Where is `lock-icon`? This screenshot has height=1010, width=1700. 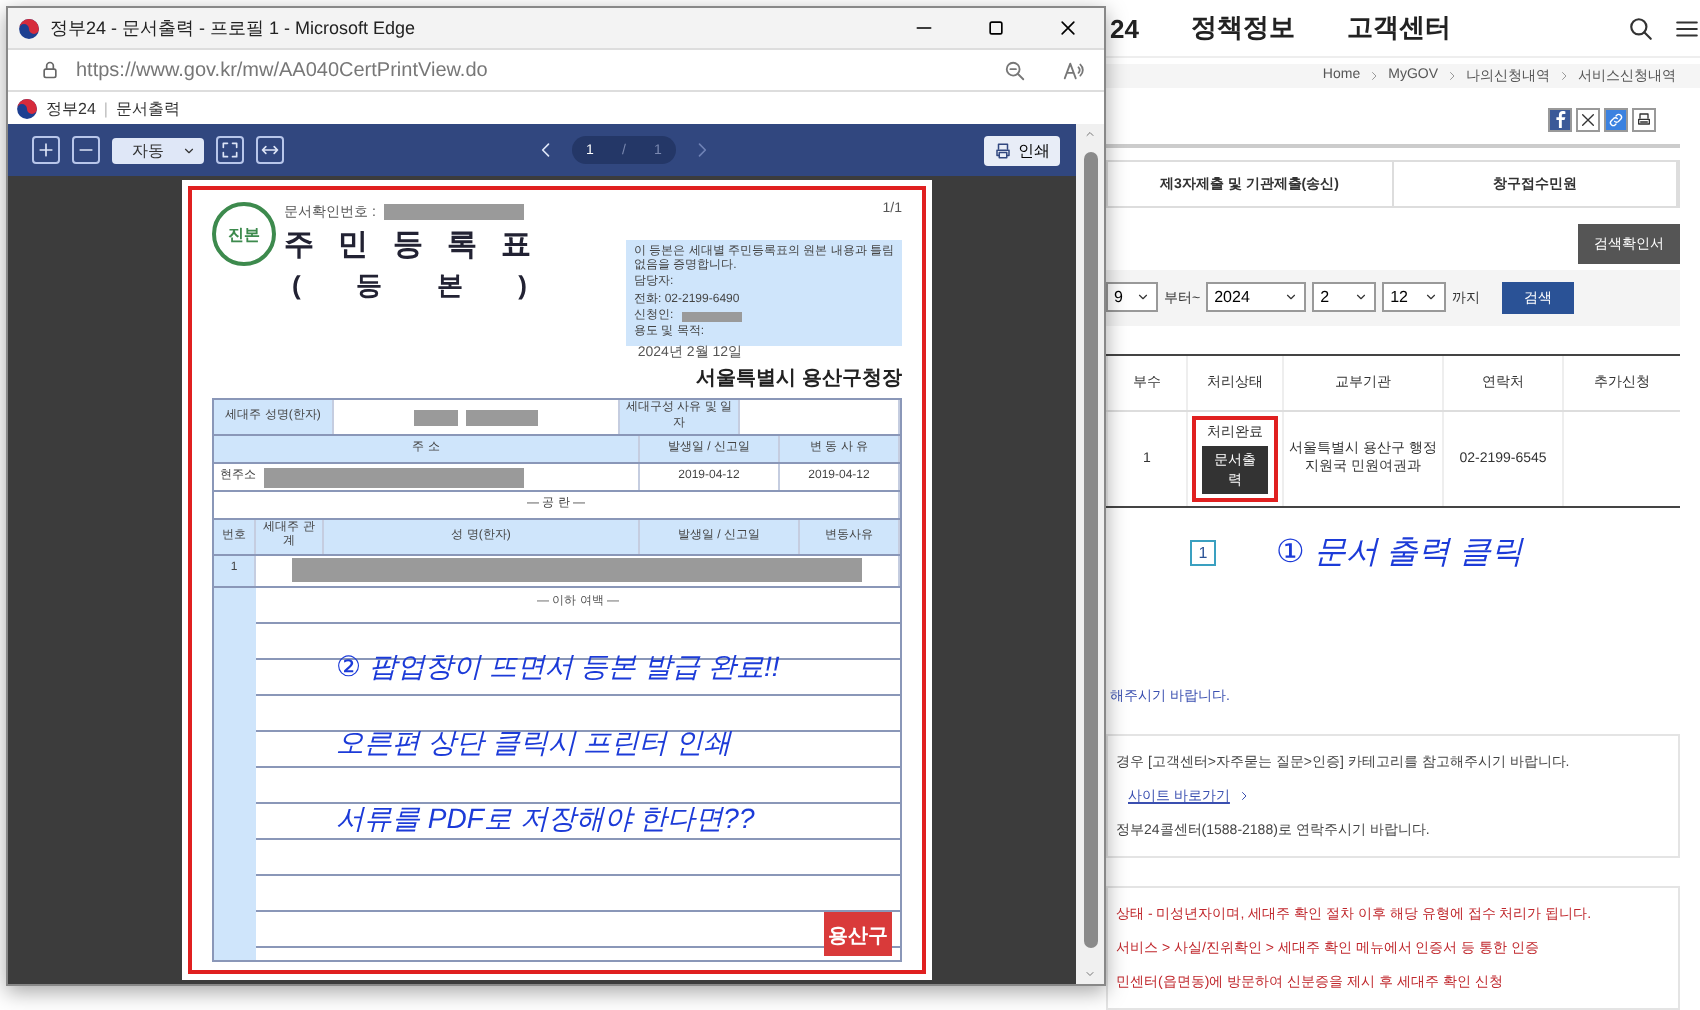 lock-icon is located at coordinates (50, 70).